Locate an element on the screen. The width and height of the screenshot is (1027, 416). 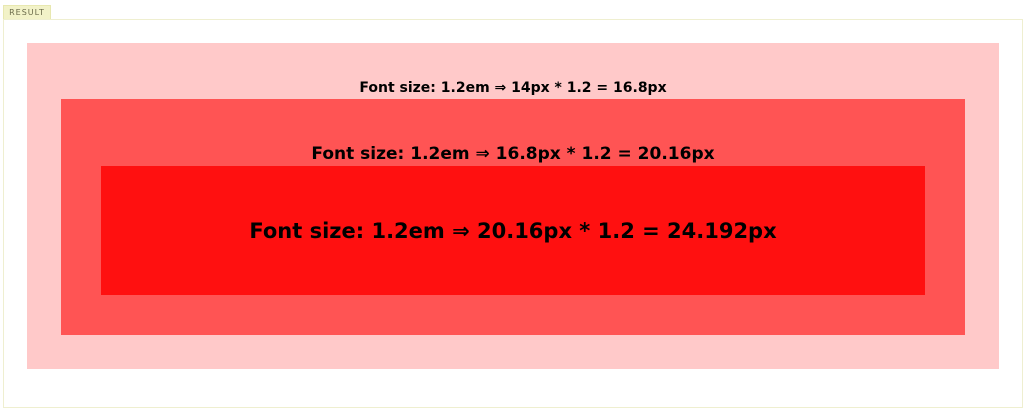
result-tab: RESULT is located at coordinates (27, 12).